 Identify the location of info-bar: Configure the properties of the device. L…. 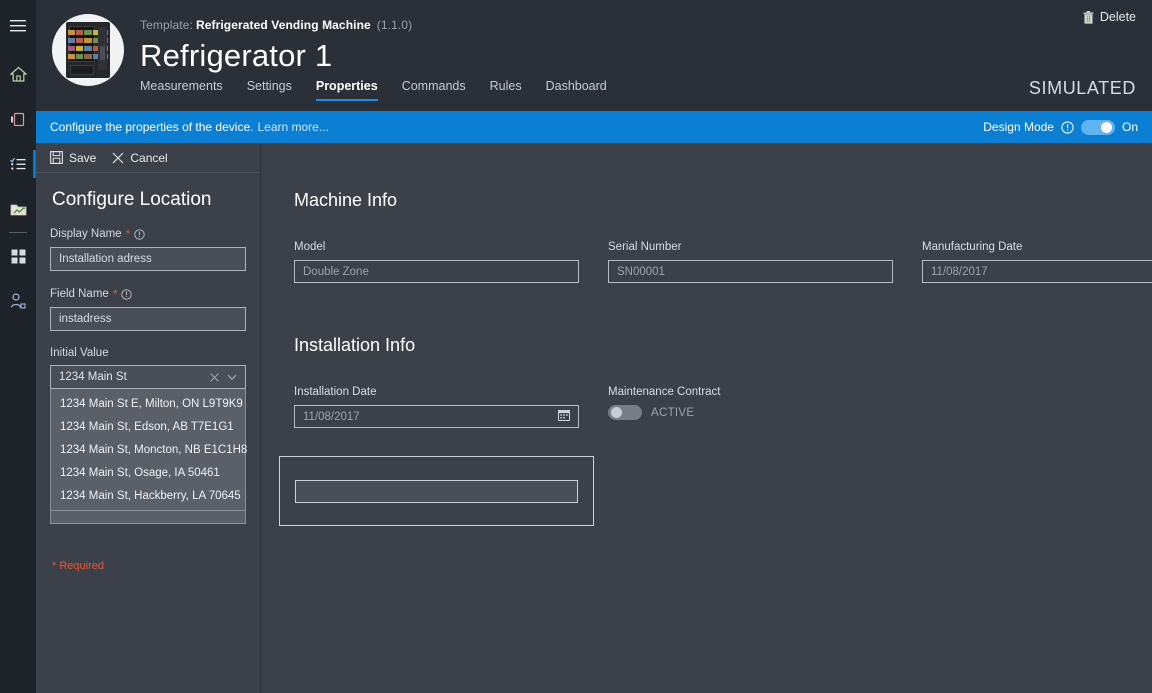
(594, 127).